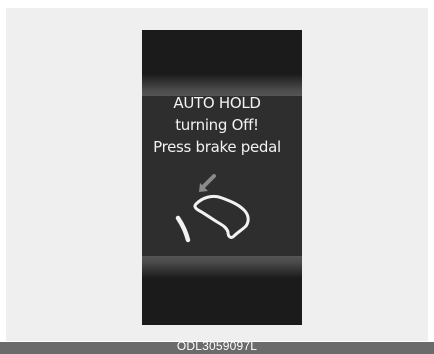 This screenshot has width=434, height=354. Describe the element at coordinates (183, 229) in the screenshot. I see `pedal-icon` at that location.